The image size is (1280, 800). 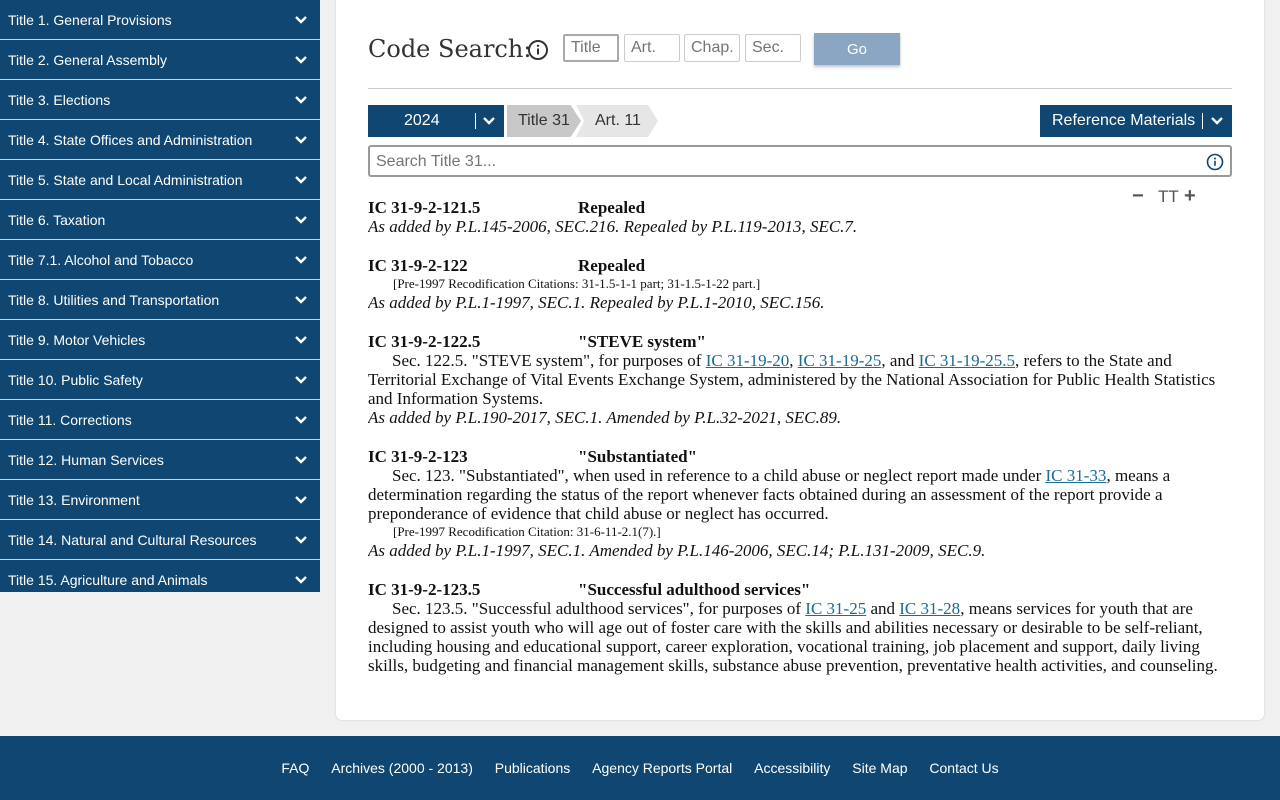 I want to click on title-field, so click(x=591, y=48).